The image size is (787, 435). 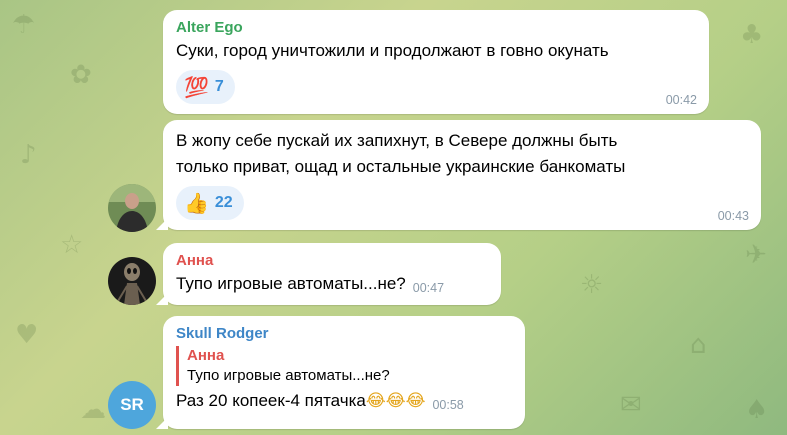 I want to click on laughing-tears-icon: 😂😂😂, so click(x=395, y=401).